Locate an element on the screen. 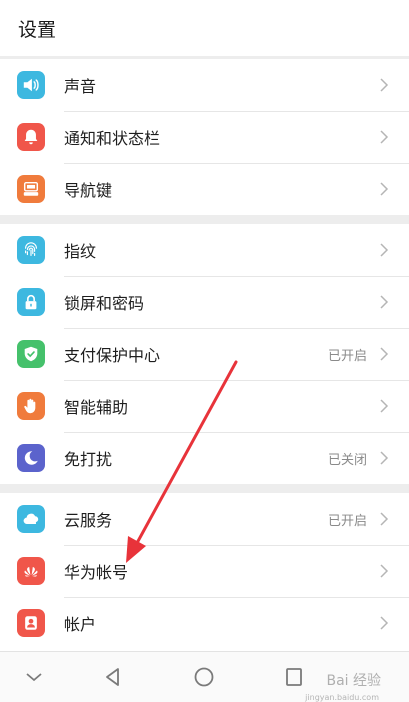 The height and width of the screenshot is (702, 409). settings-item-accounts: 帐户 is located at coordinates (204, 623).